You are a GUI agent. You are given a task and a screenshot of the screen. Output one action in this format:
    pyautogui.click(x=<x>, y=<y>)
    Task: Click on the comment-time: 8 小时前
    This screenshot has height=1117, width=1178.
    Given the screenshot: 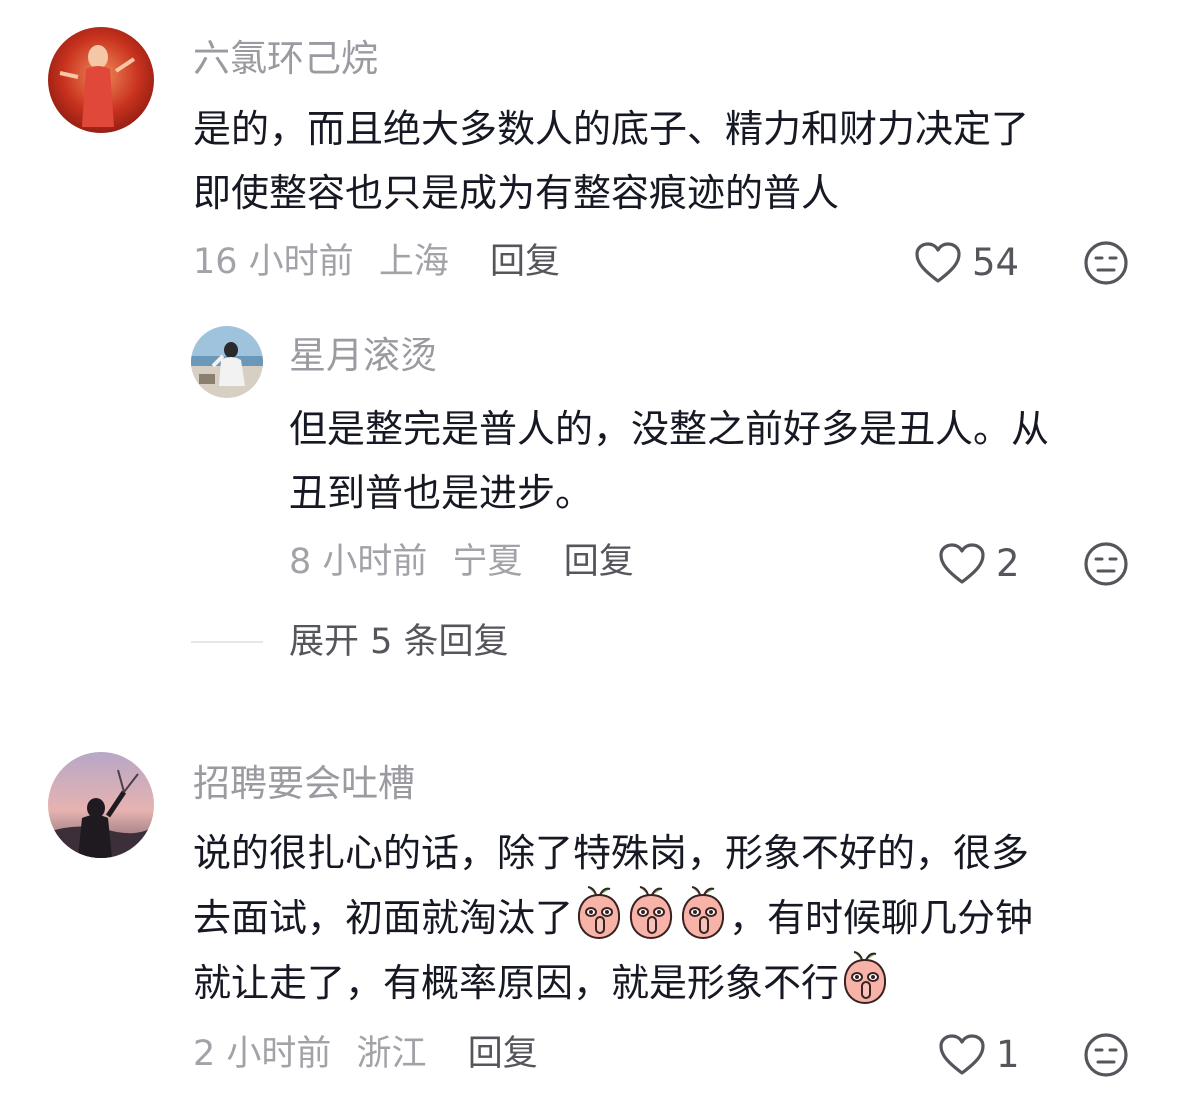 What is the action you would take?
    pyautogui.click(x=358, y=562)
    